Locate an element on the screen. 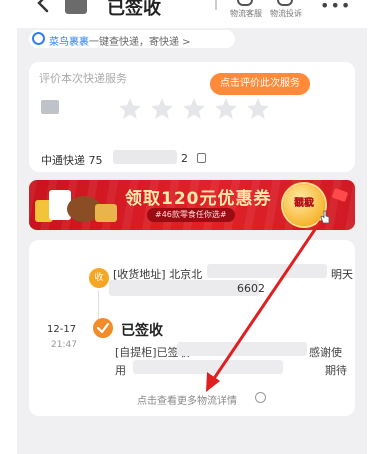 The image size is (384, 454). logistics-service-button: 物流客服 is located at coordinates (246, 13).